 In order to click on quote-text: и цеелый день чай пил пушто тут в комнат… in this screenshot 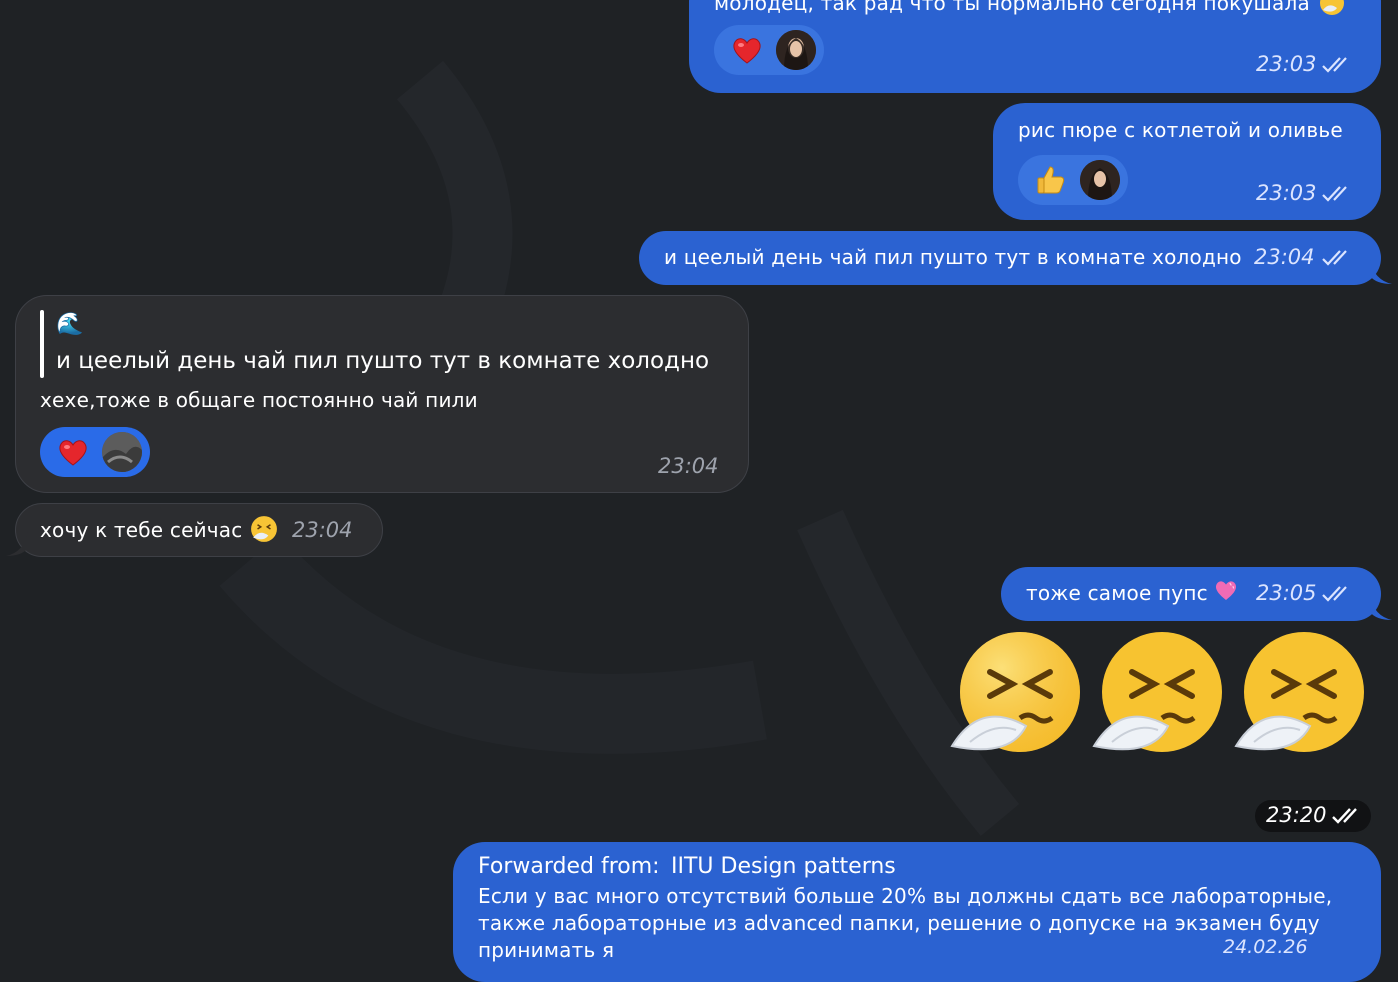, I will do `click(383, 361)`.